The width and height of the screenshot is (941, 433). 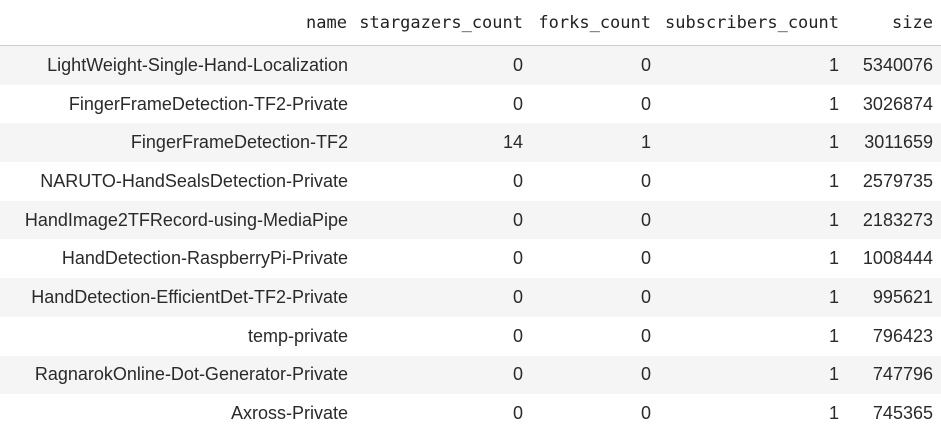 What do you see at coordinates (177, 297) in the screenshot?
I see `cell-name: HandDetection-EfficientDet-TF2-Private` at bounding box center [177, 297].